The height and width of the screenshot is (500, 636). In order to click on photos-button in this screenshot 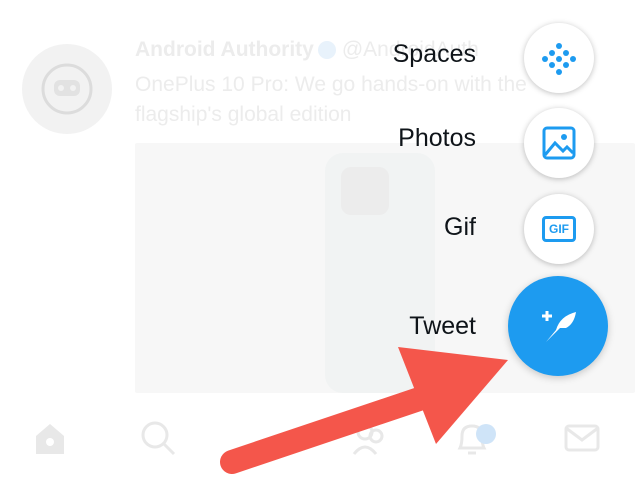, I will do `click(559, 143)`.